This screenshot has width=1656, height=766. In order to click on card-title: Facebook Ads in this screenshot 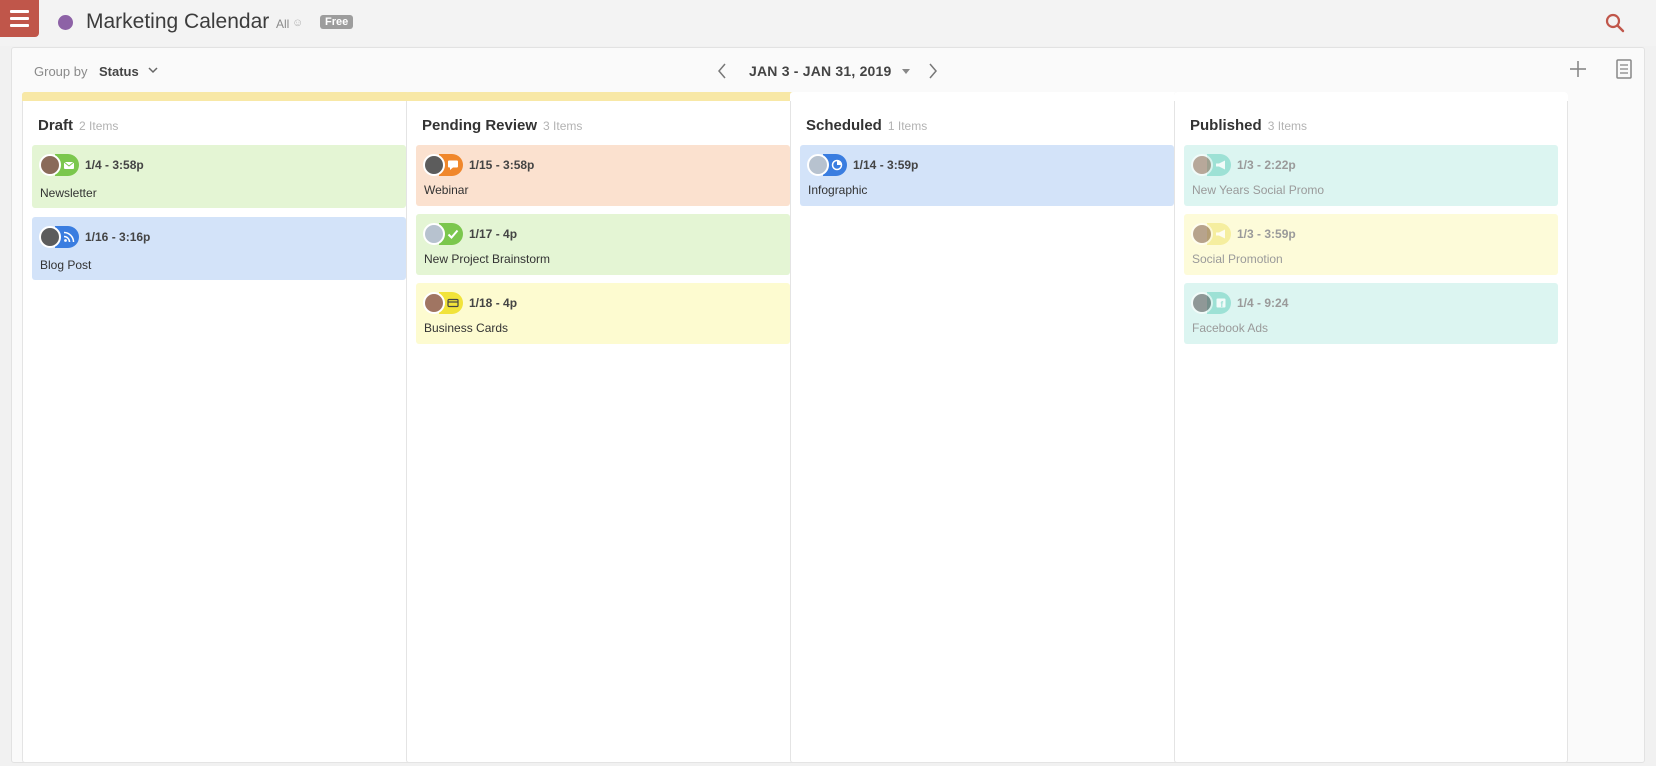, I will do `click(1230, 328)`.